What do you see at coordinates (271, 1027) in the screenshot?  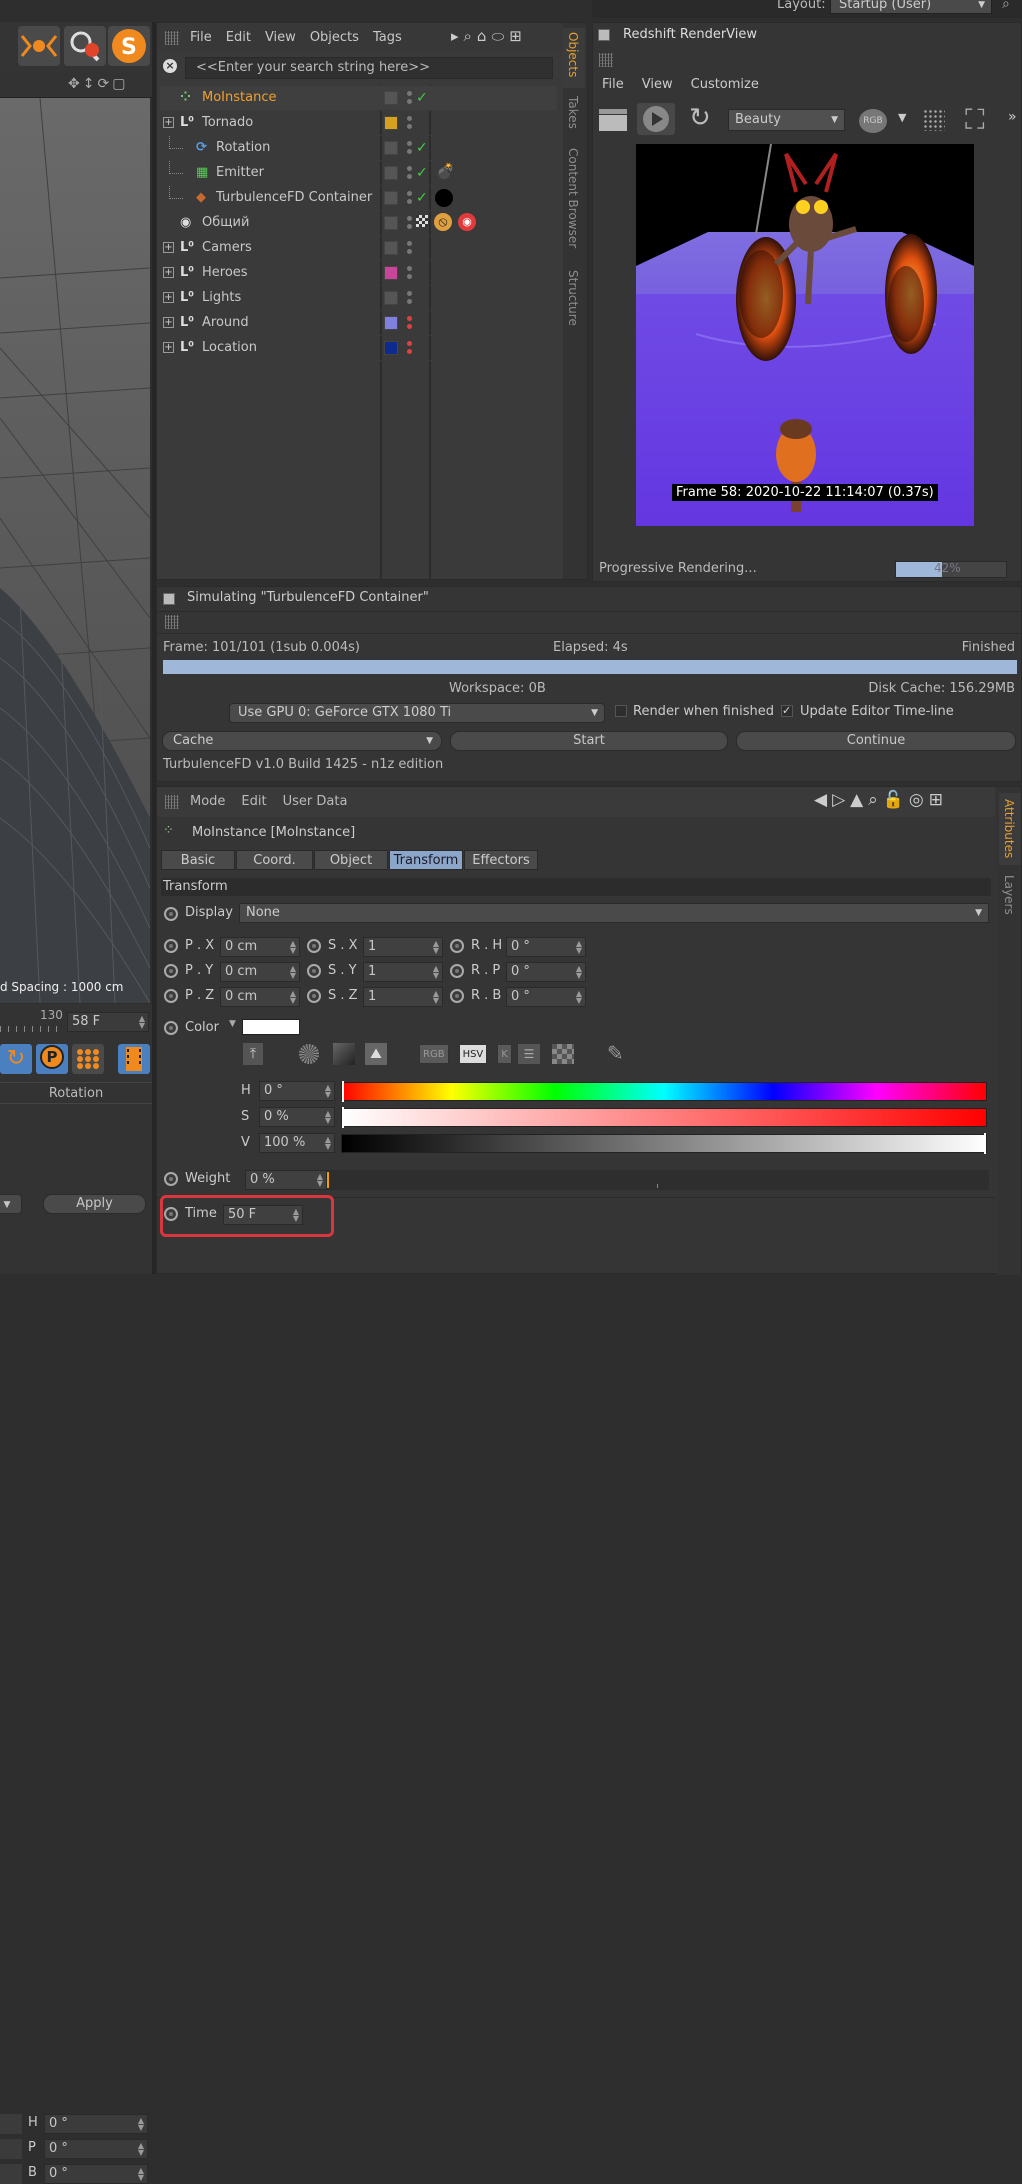 I see `color-swatch` at bounding box center [271, 1027].